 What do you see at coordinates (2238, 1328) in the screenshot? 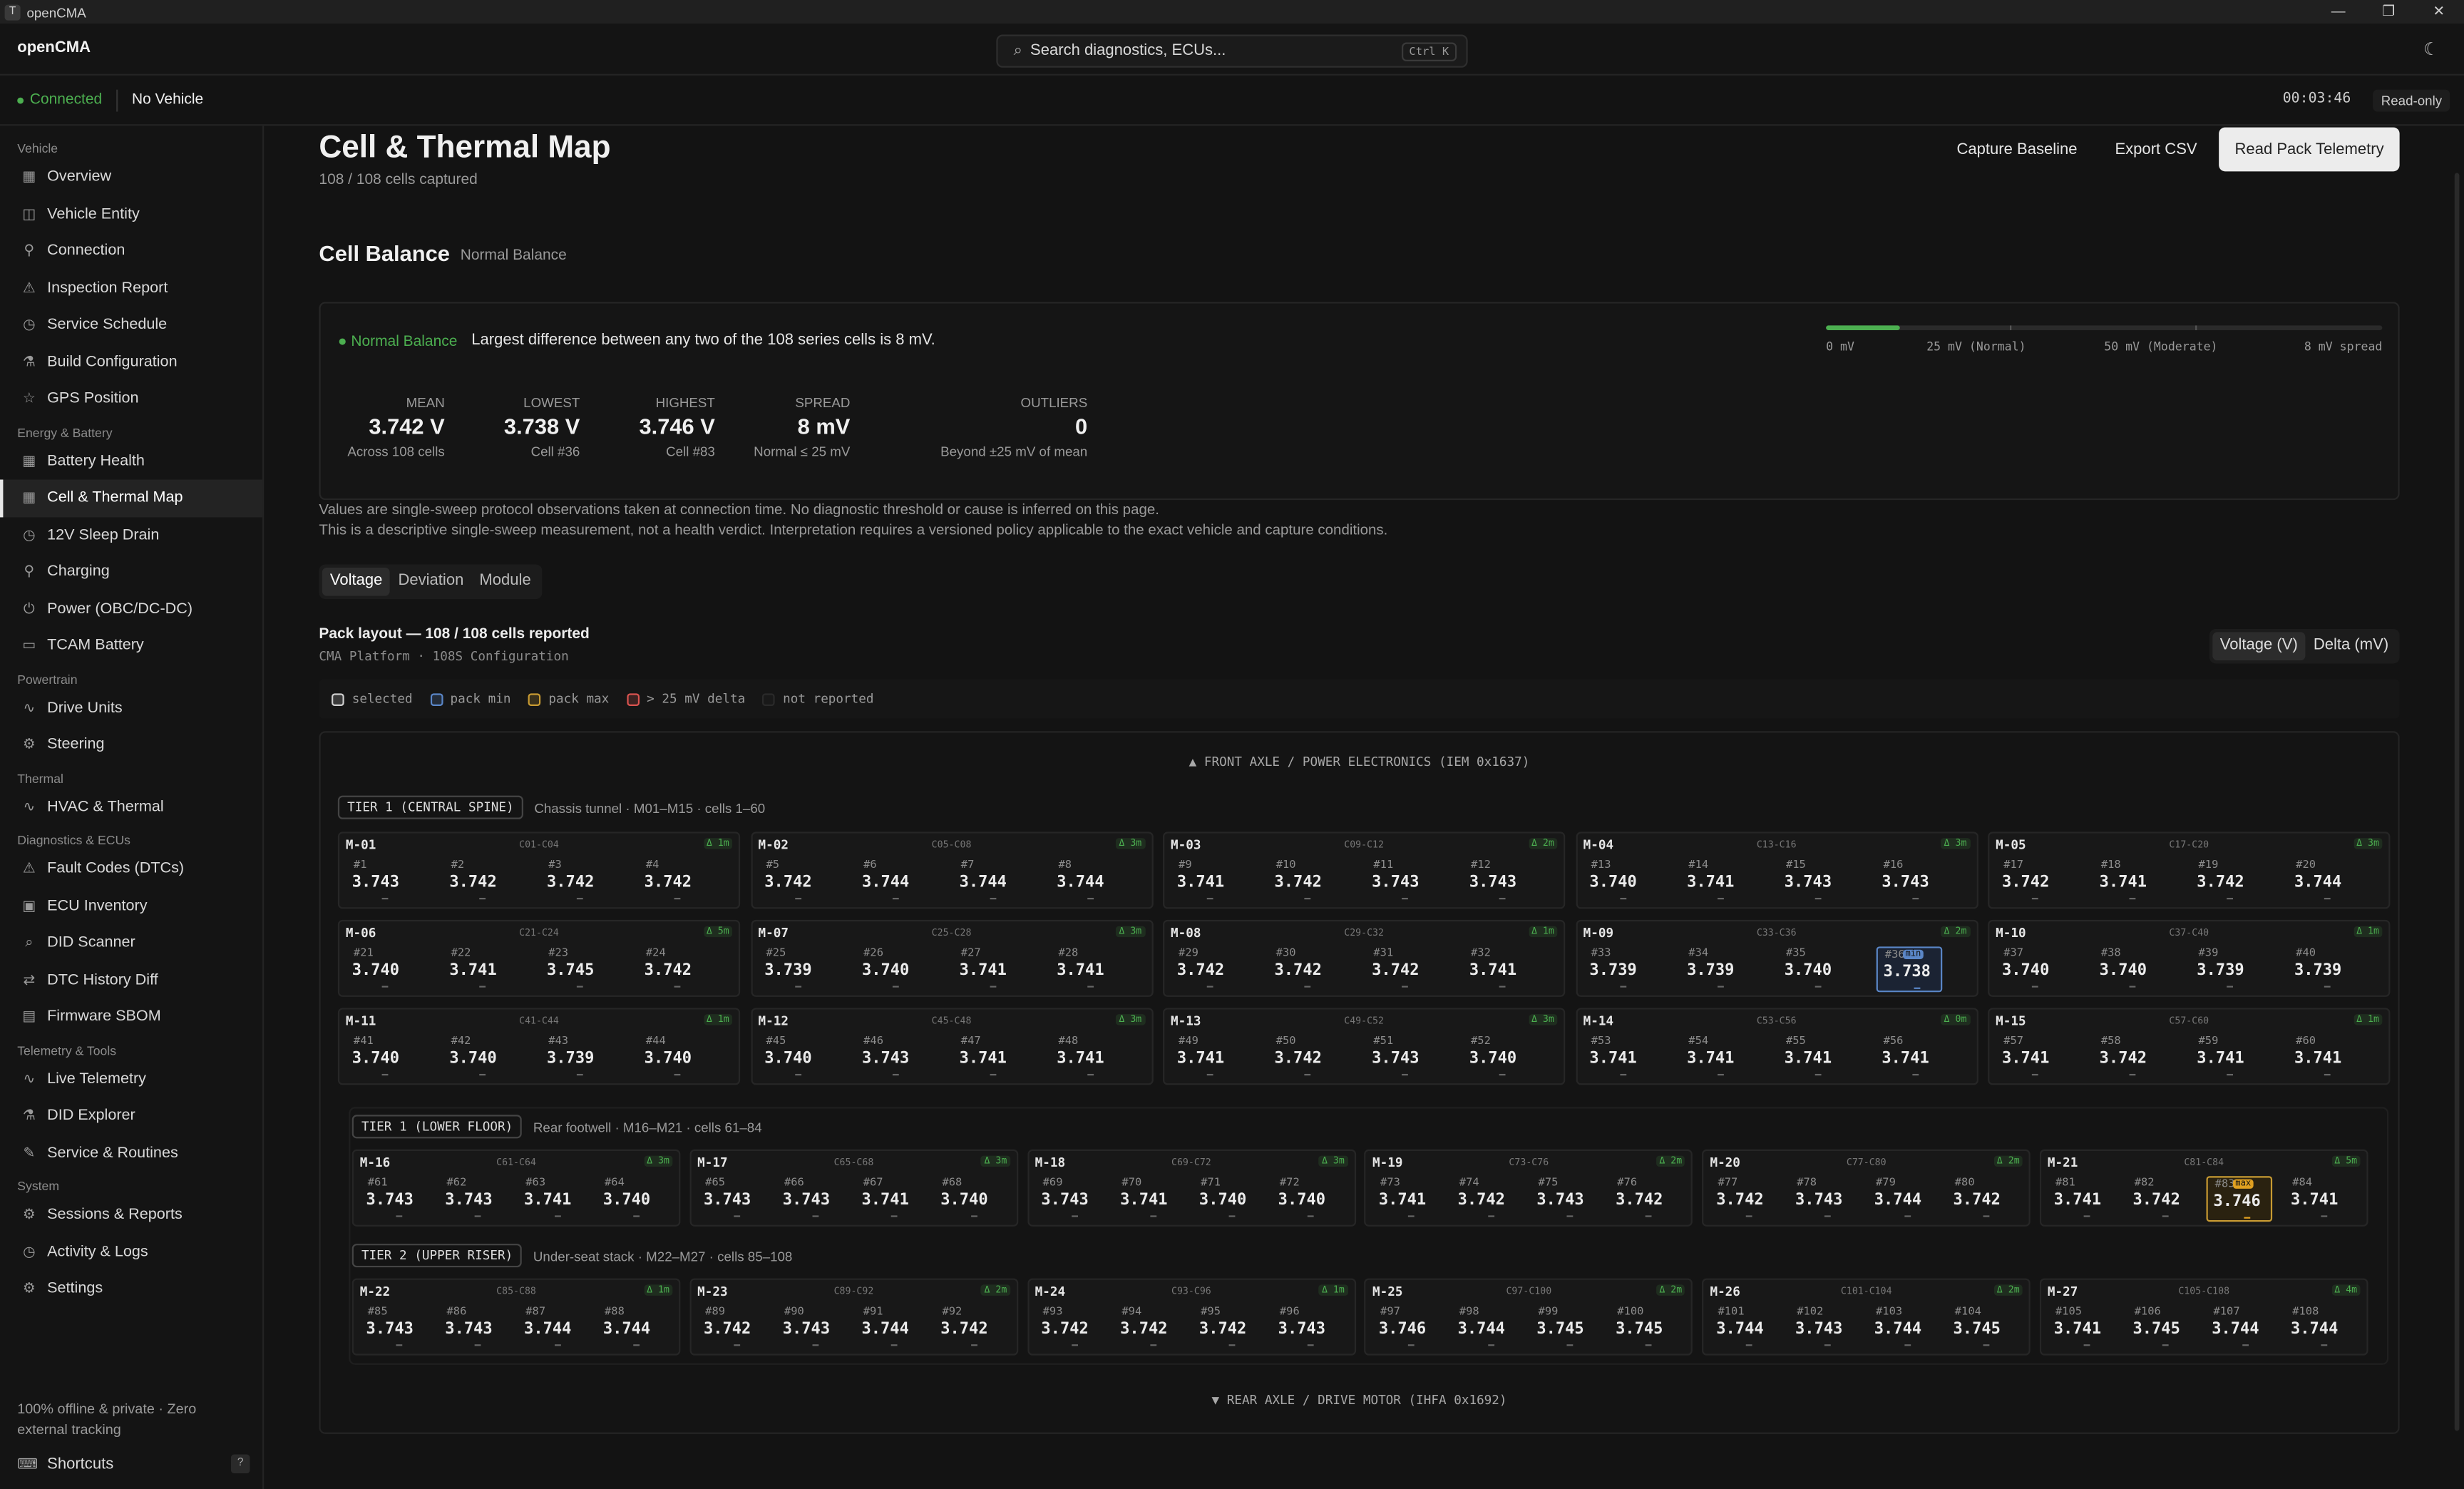
I see `cell-107: #107 3.744` at bounding box center [2238, 1328].